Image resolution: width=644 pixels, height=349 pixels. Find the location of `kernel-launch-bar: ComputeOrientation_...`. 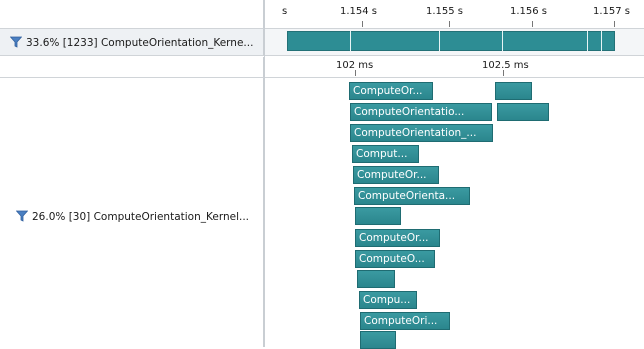

kernel-launch-bar: ComputeOrientation_... is located at coordinates (421, 133).